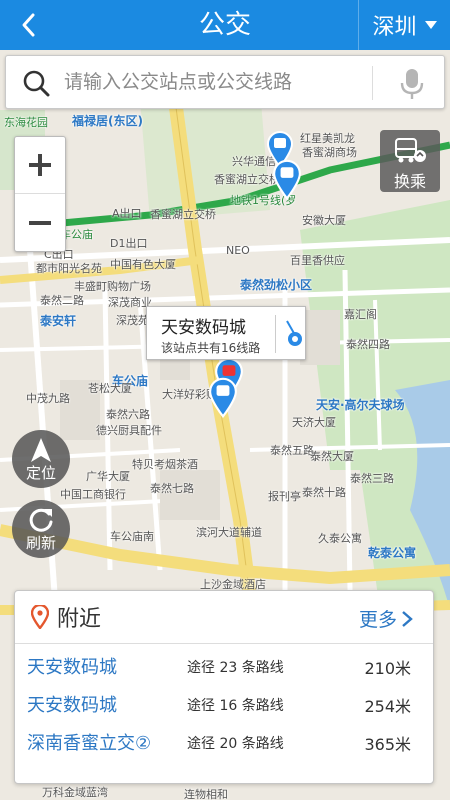 The width and height of the screenshot is (450, 800). Describe the element at coordinates (324, 492) in the screenshot. I see `map-label: 泰然十路` at that location.